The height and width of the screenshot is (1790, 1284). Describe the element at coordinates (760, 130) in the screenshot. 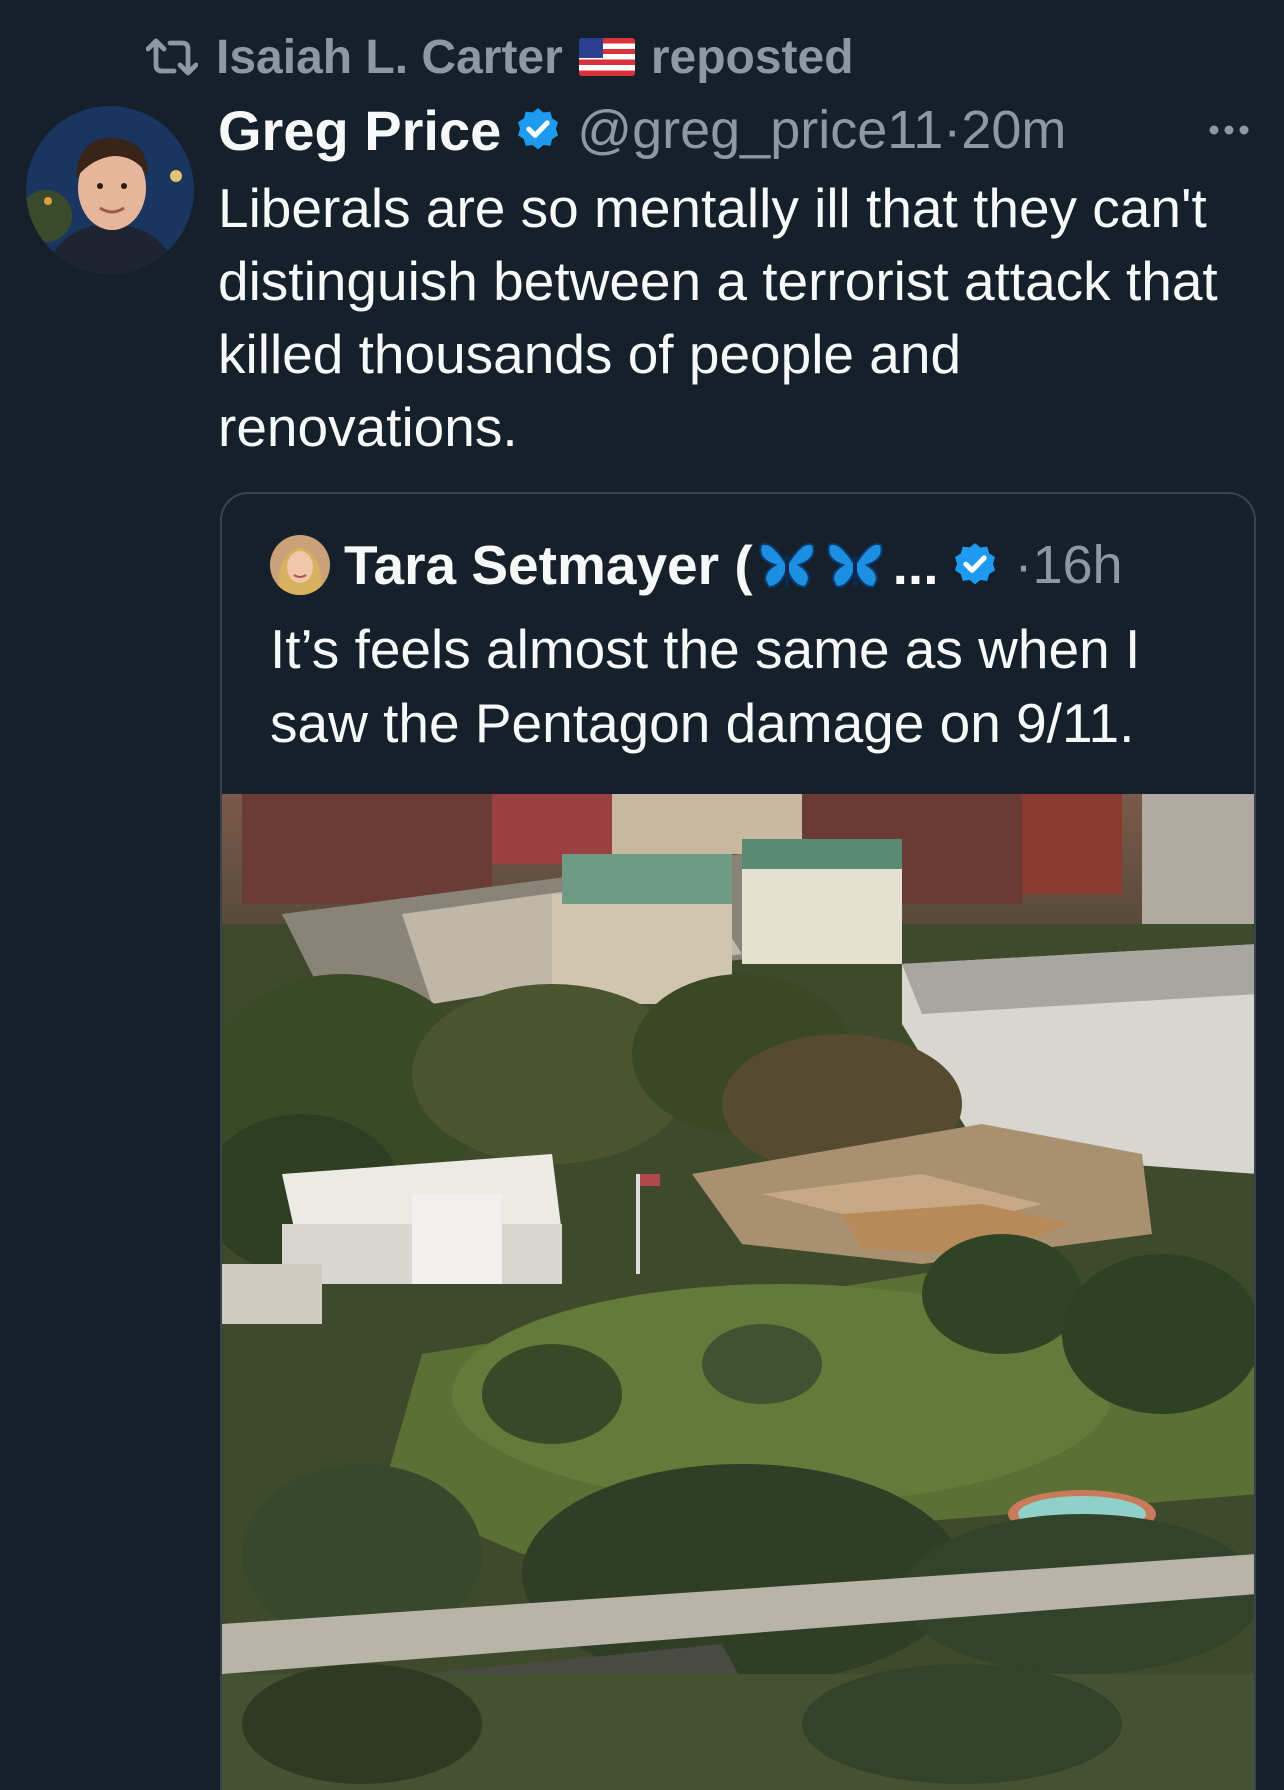

I see `author-handle: @greg_price11` at that location.